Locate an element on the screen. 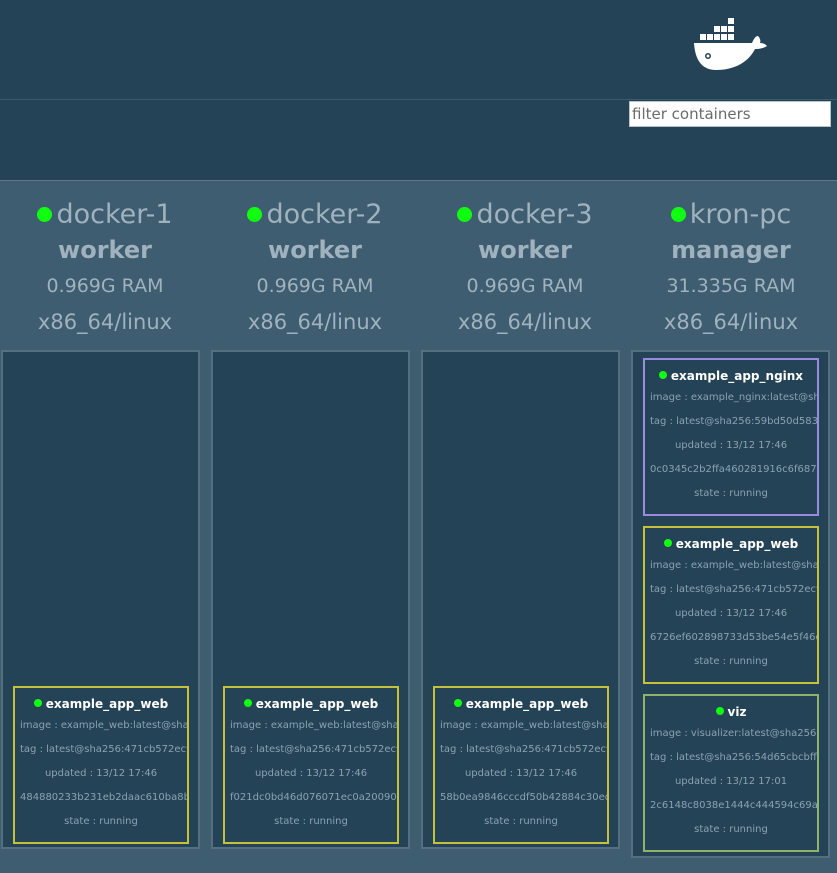 The height and width of the screenshot is (873, 837). task-id: 0c0345c2b2ffa460281916c6f687512 is located at coordinates (734, 469).